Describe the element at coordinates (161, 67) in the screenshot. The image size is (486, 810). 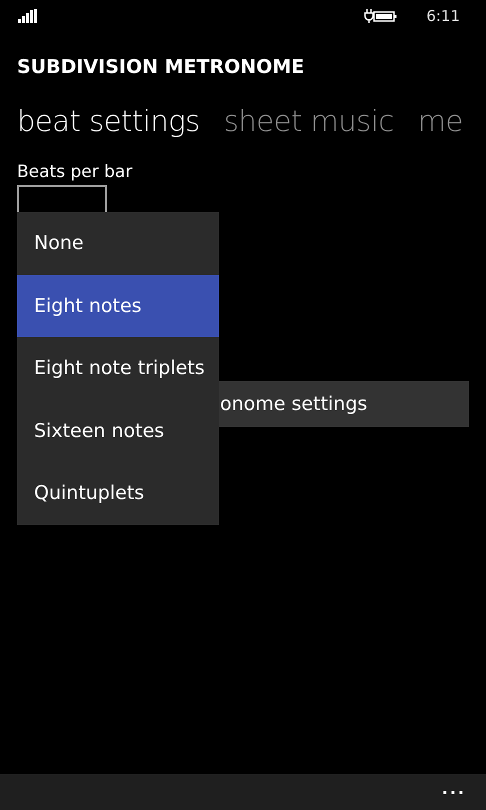
I see `app-title: SUBDIVISION METRONOME` at that location.